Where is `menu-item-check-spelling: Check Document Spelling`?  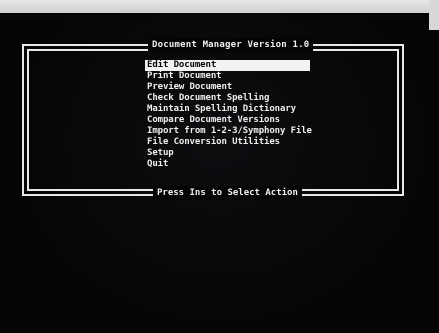
menu-item-check-spelling: Check Document Spelling is located at coordinates (232, 98).